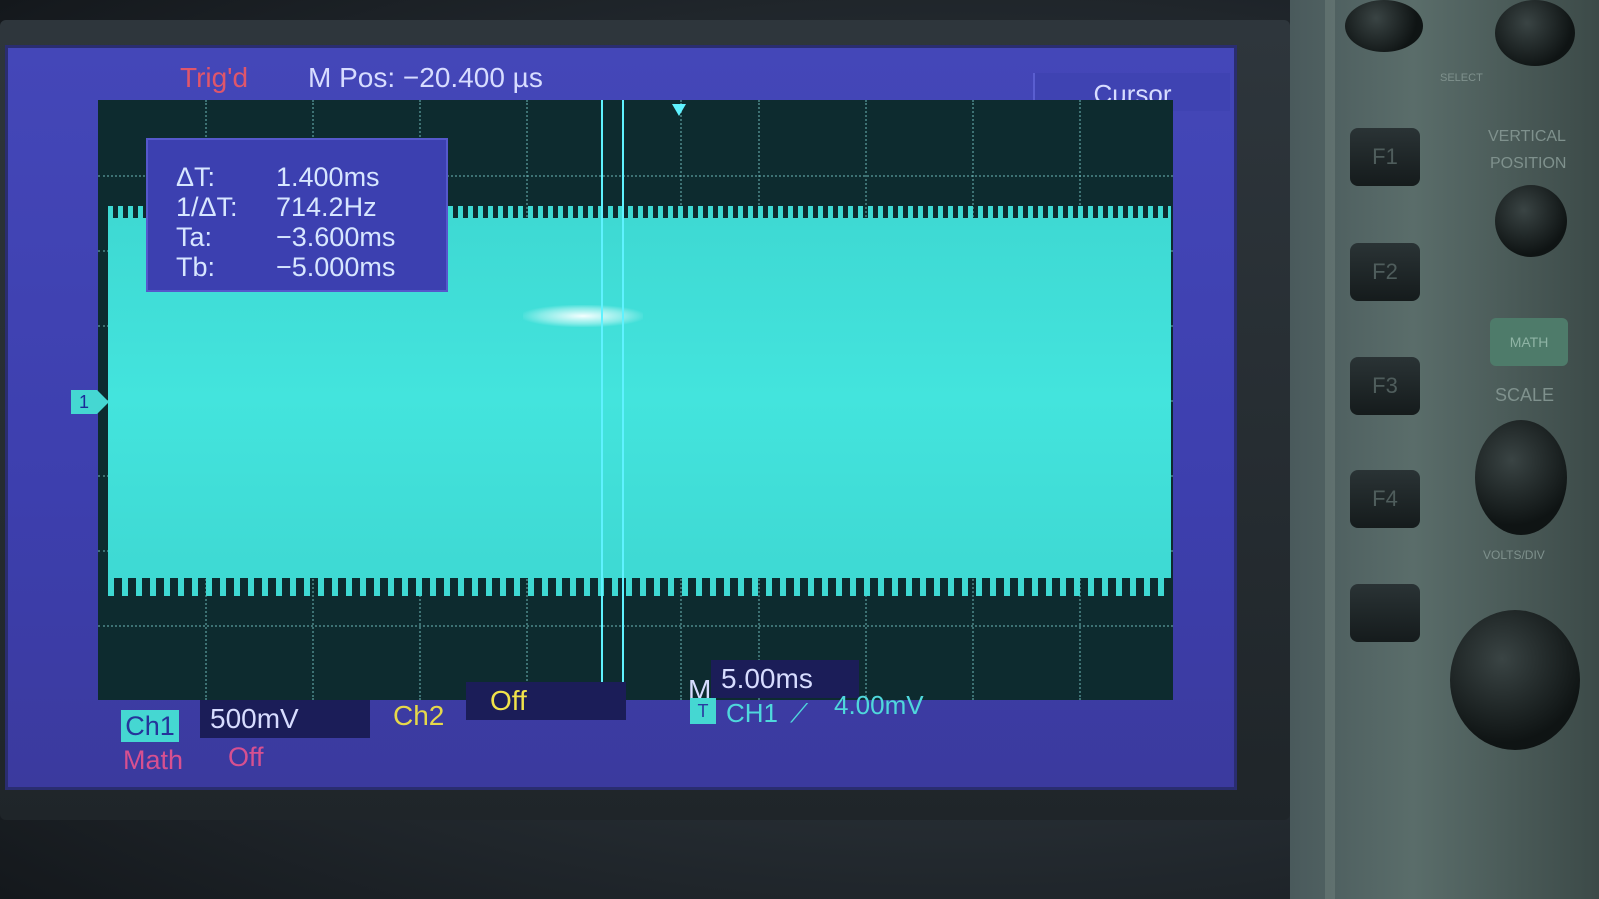  Describe the element at coordinates (583, 316) in the screenshot. I see `screen-glare` at that location.